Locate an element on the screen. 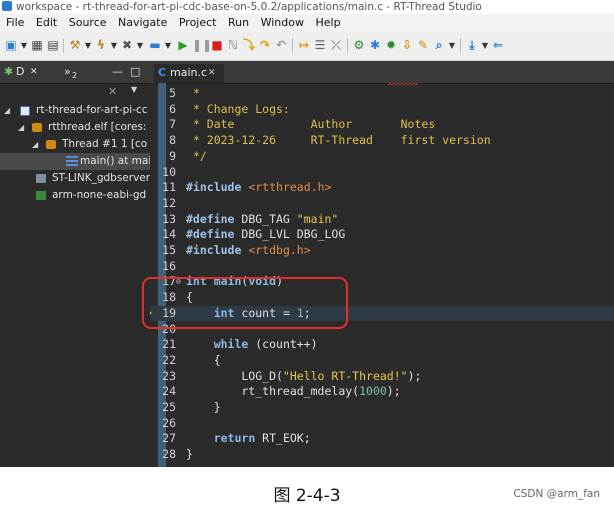 The width and height of the screenshot is (614, 509). code-line: 7 * Date Author Notes is located at coordinates (382, 125).